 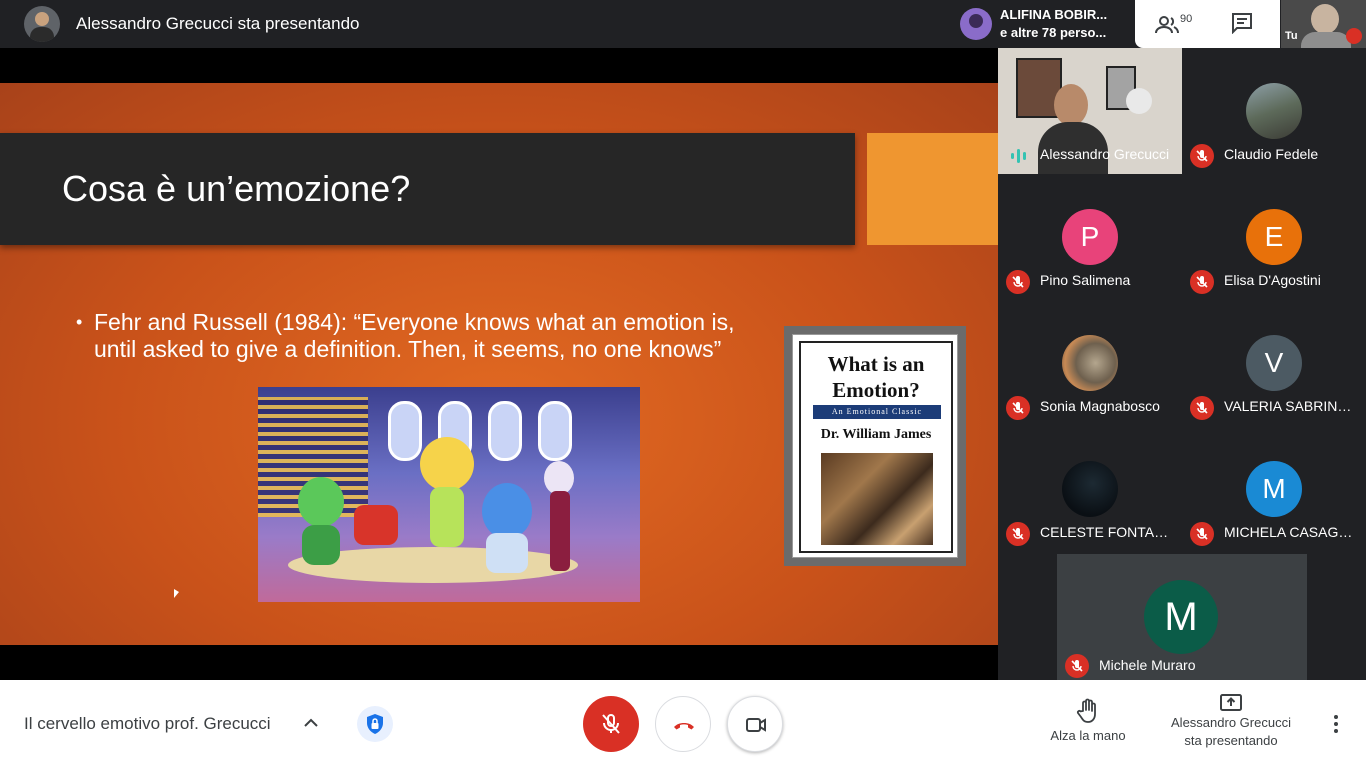 What do you see at coordinates (877, 412) in the screenshot?
I see `book-subtitle: An Emotional Classic` at bounding box center [877, 412].